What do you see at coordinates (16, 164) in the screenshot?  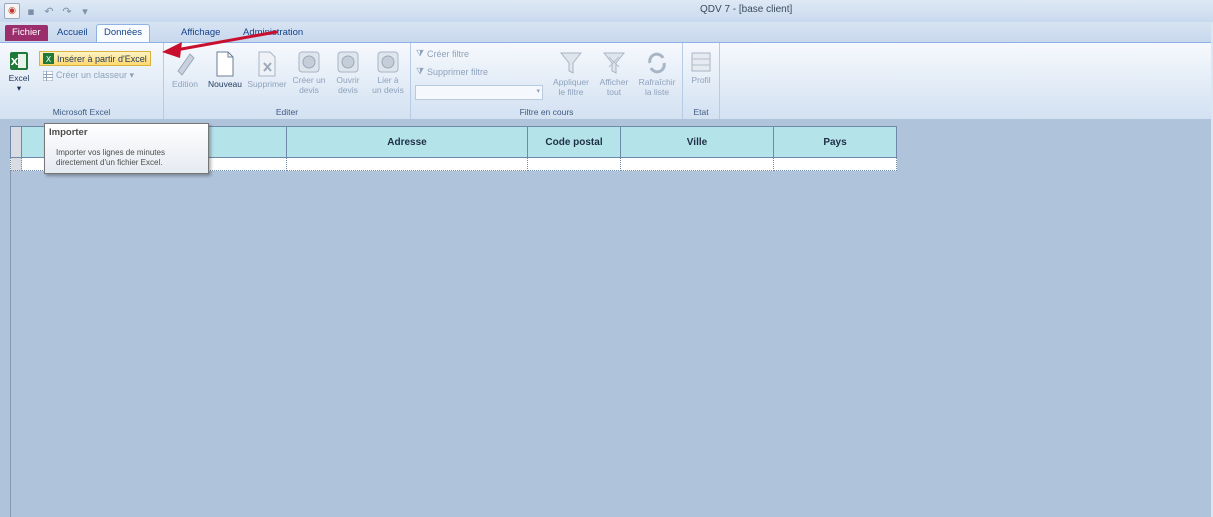 I see `row-header` at bounding box center [16, 164].